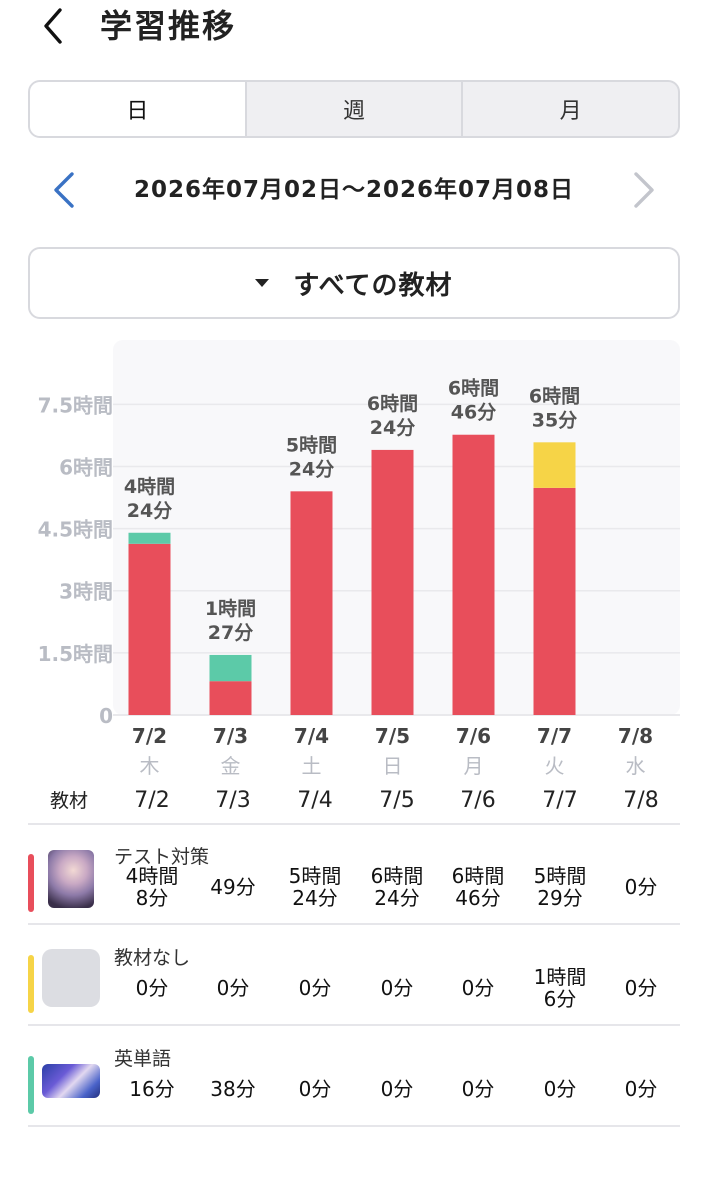  I want to click on back-button, so click(54, 26).